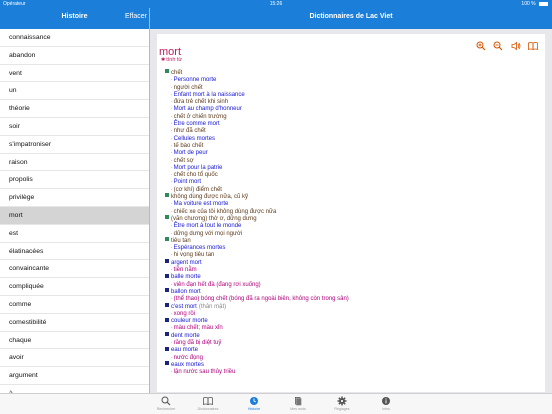 This screenshot has height=414, width=552. Describe the element at coordinates (354, 175) in the screenshot. I see `definition-line: ·chết cho tổ quốc` at that location.